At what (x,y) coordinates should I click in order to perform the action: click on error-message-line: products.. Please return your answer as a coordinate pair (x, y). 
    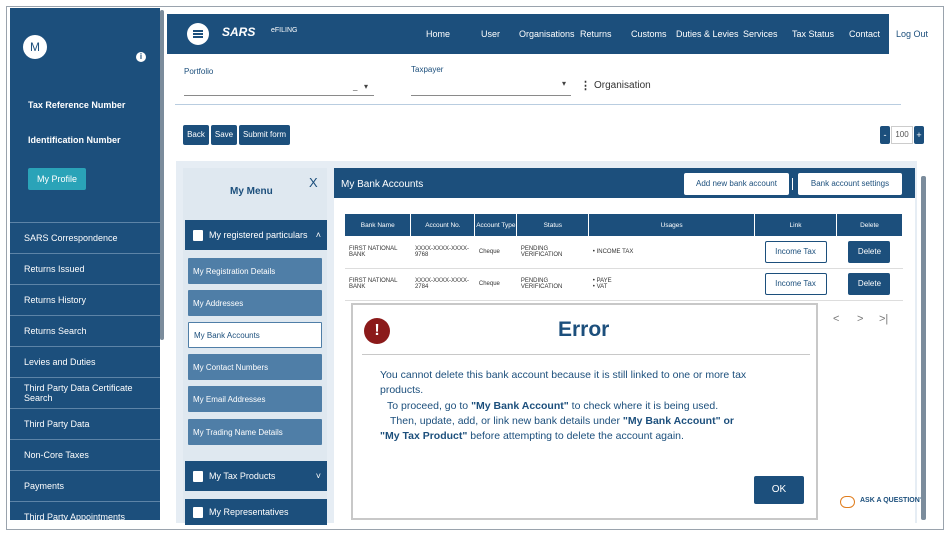
    Looking at the image, I should click on (402, 390).